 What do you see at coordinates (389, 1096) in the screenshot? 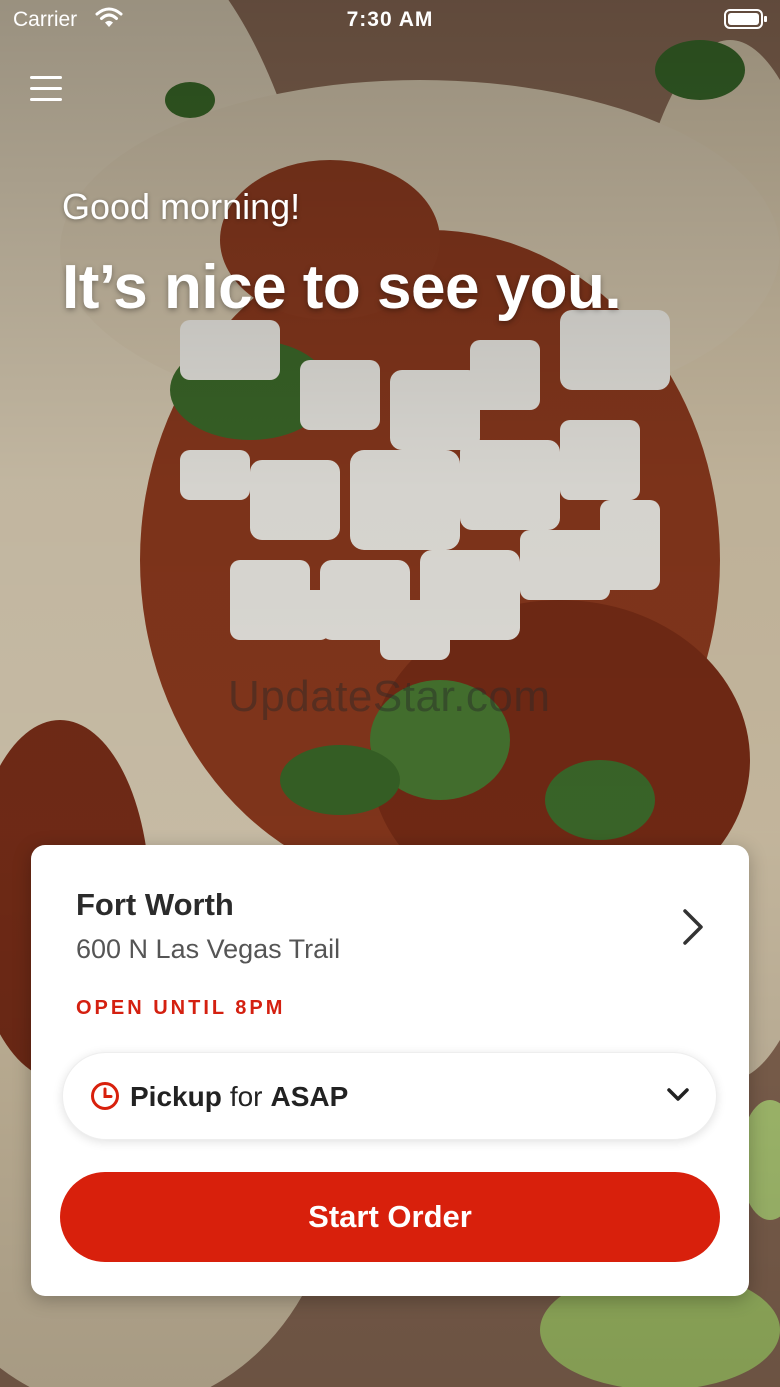
I see `pickup-time-dropdown: Pickup for ASAP` at bounding box center [389, 1096].